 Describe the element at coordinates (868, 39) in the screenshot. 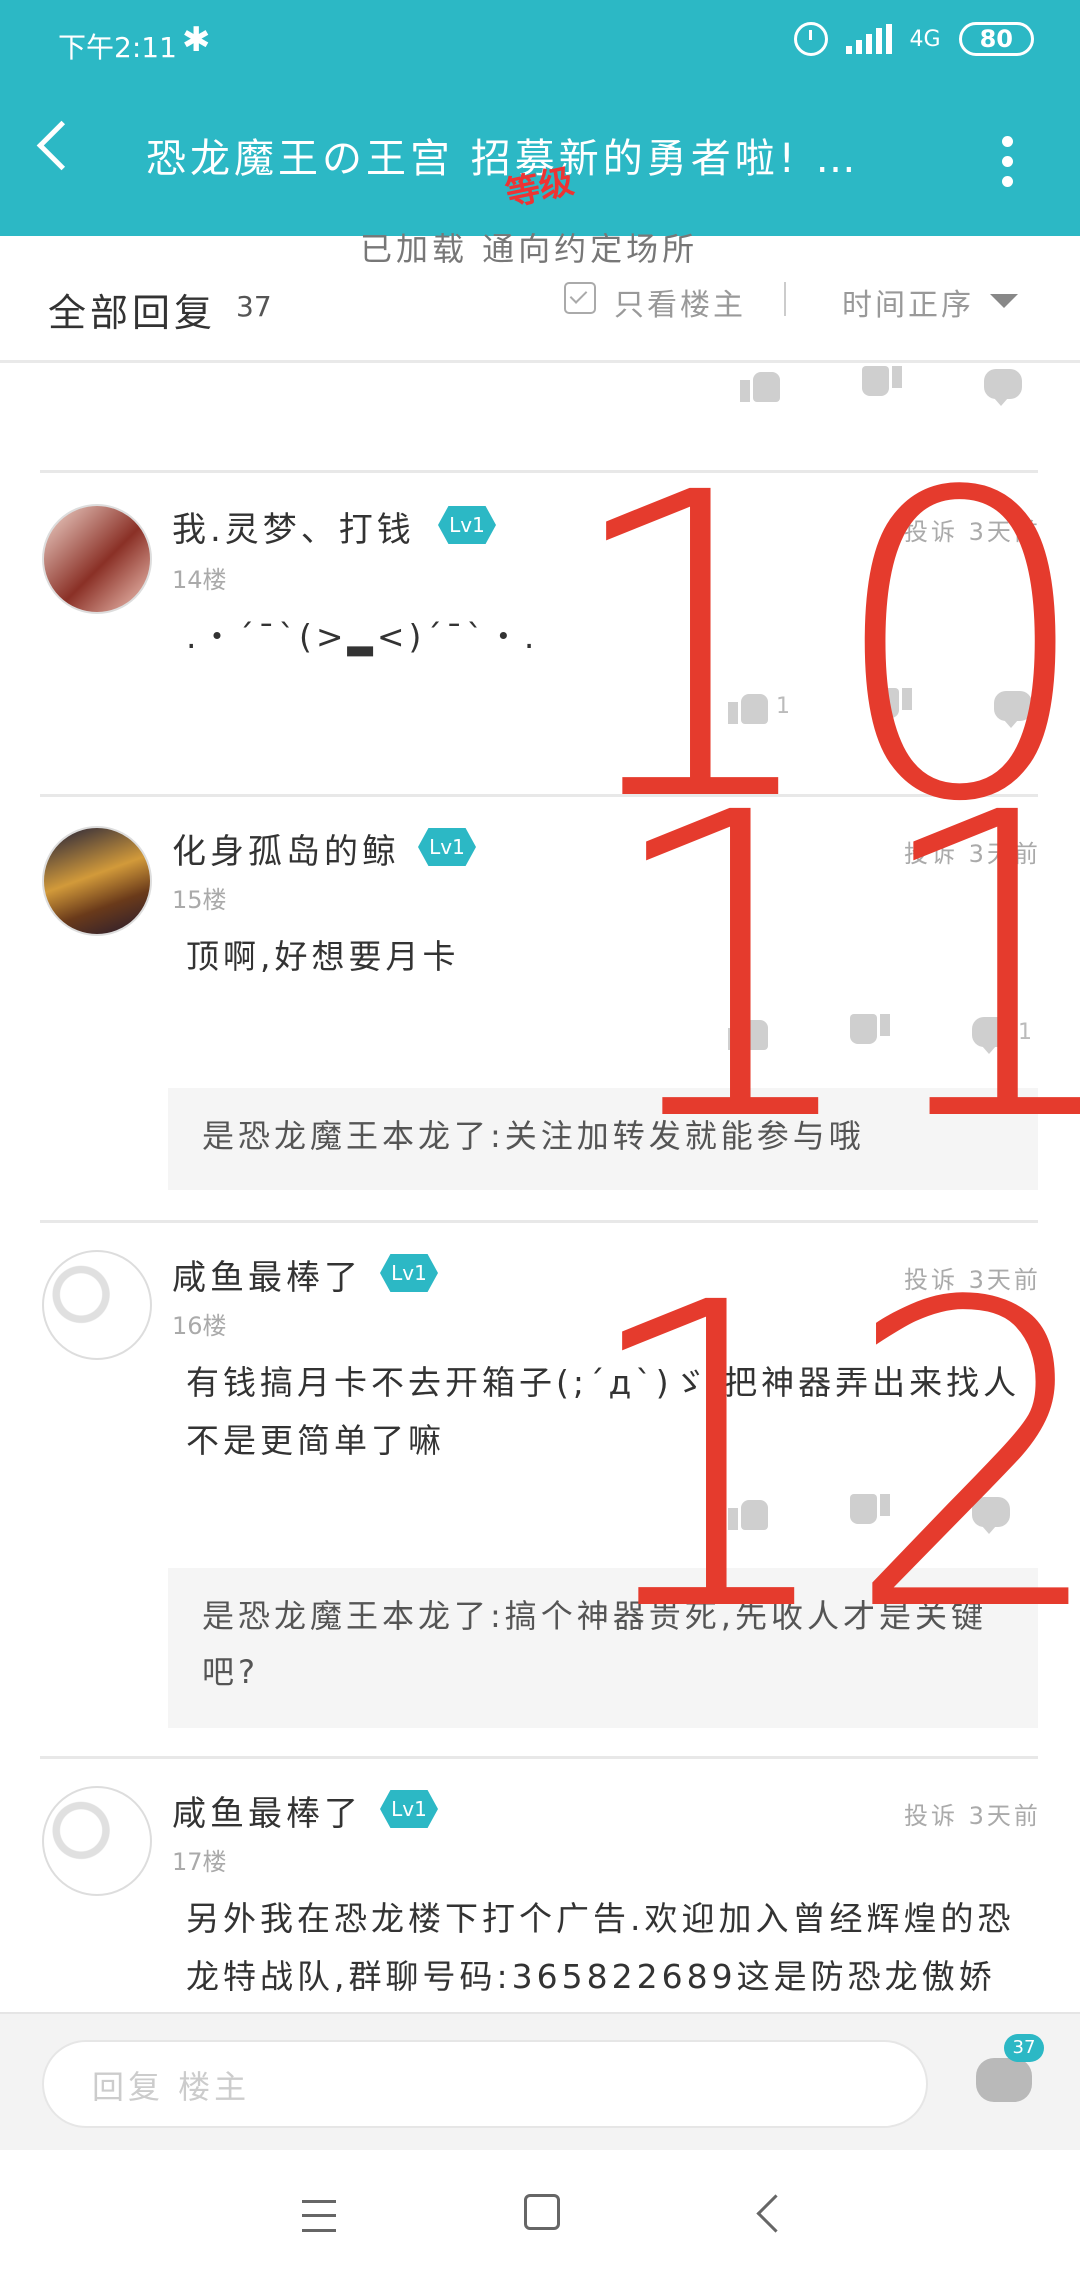

I see `signal-icon` at that location.